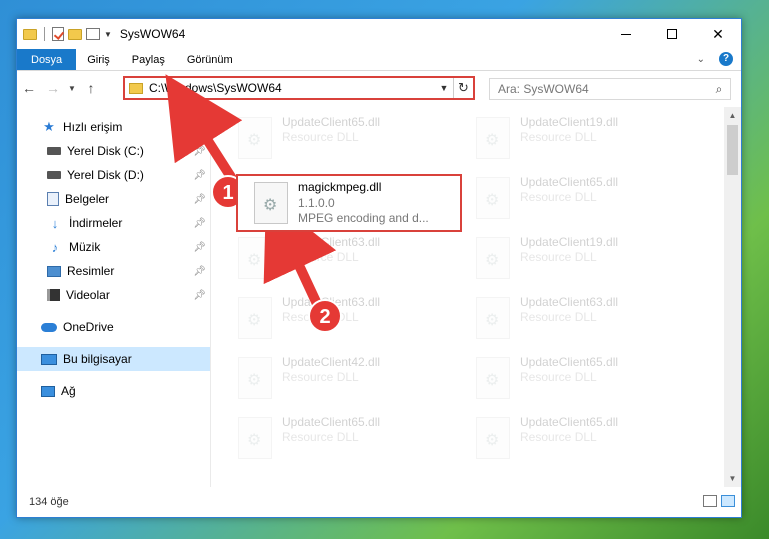 The width and height of the screenshot is (769, 539). I want to click on address-dropdown-icon: ▼, so click(444, 88).